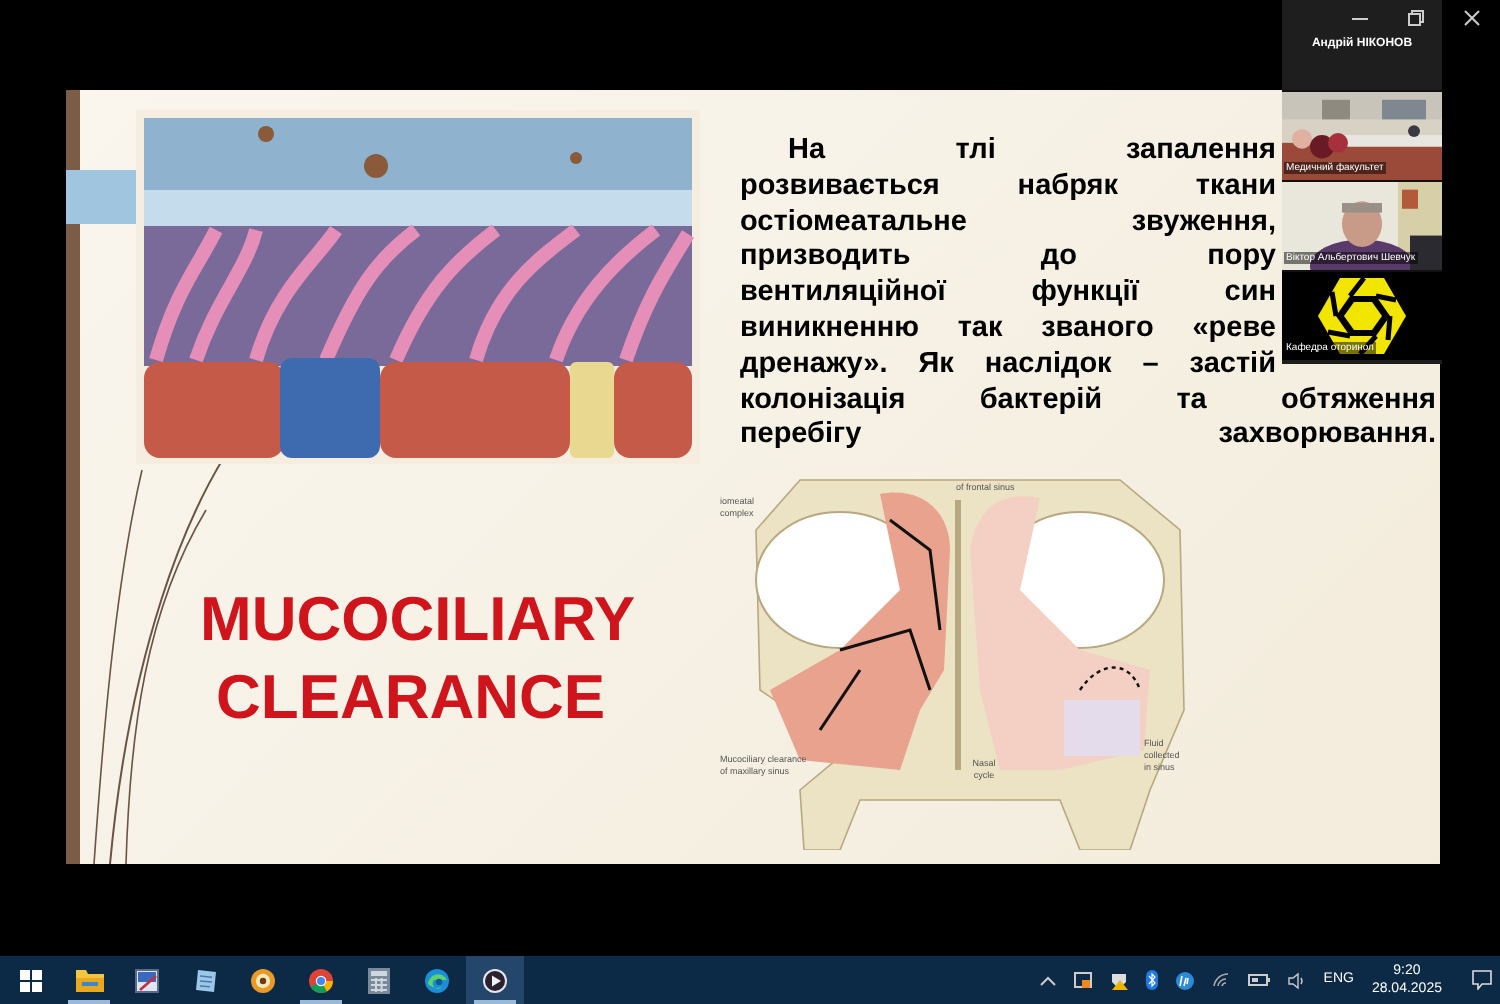 The width and height of the screenshot is (1500, 1004). Describe the element at coordinates (1008, 223) in the screenshot. I see `slide-paragraph-line: остіомеатальне звуження,` at that location.